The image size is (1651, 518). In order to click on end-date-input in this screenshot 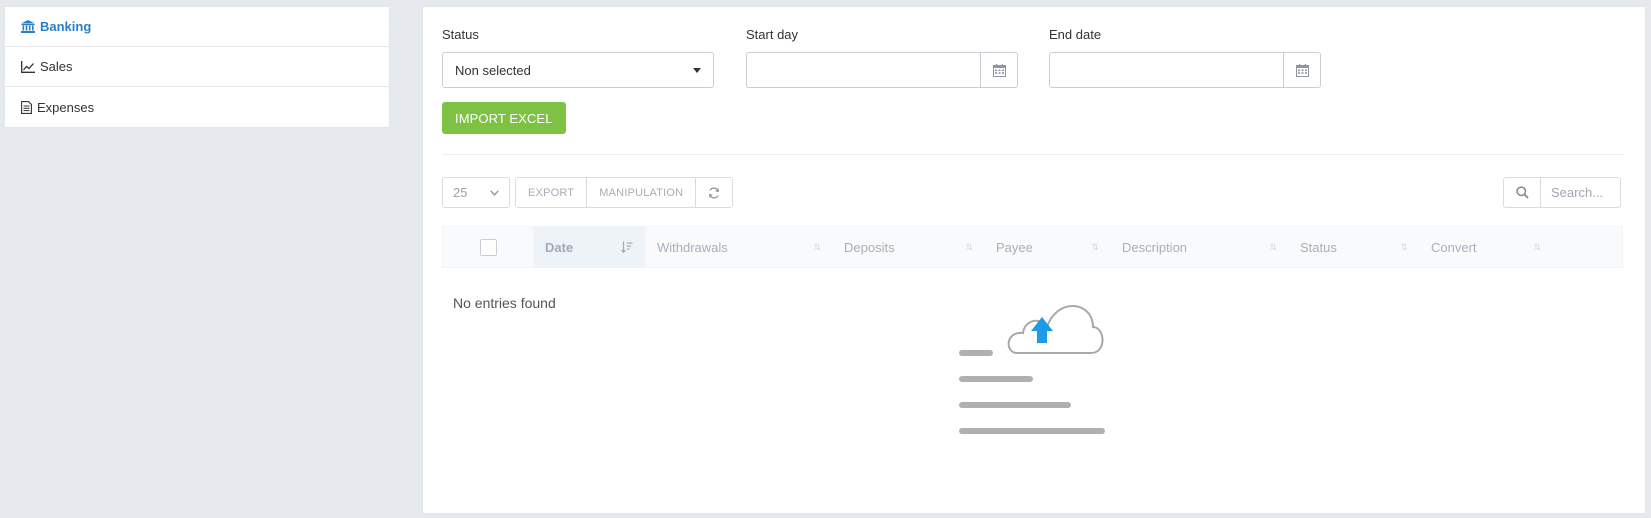, I will do `click(1166, 70)`.